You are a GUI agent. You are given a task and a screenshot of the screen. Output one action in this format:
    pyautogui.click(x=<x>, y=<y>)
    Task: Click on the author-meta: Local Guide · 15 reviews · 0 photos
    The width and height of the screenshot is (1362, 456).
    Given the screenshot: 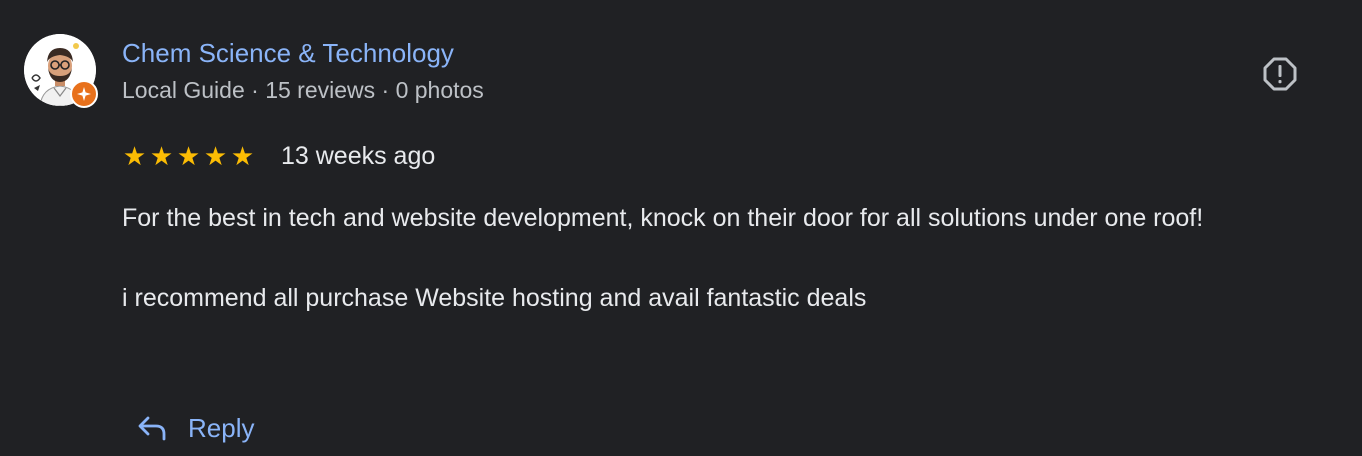 What is the action you would take?
    pyautogui.click(x=303, y=90)
    